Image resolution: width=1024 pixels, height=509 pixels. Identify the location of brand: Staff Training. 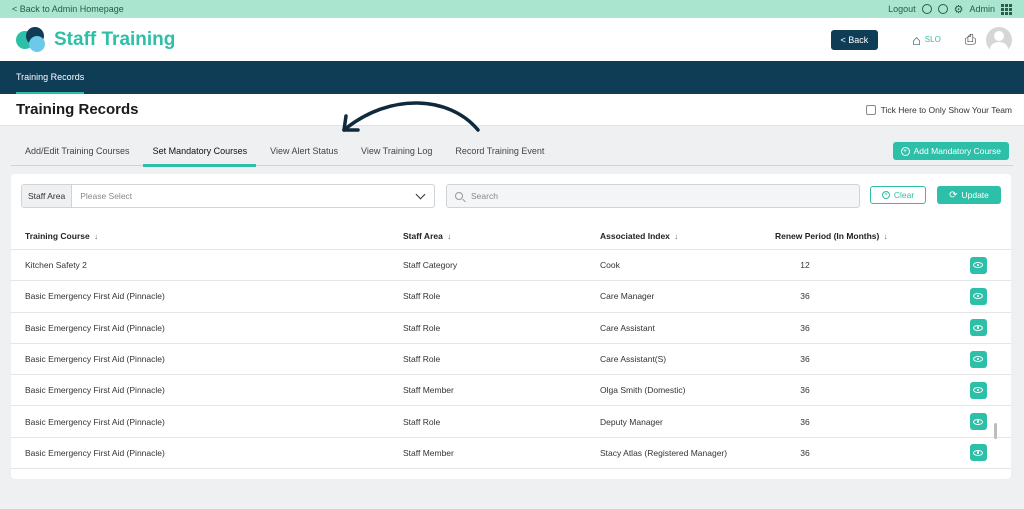
(96, 39).